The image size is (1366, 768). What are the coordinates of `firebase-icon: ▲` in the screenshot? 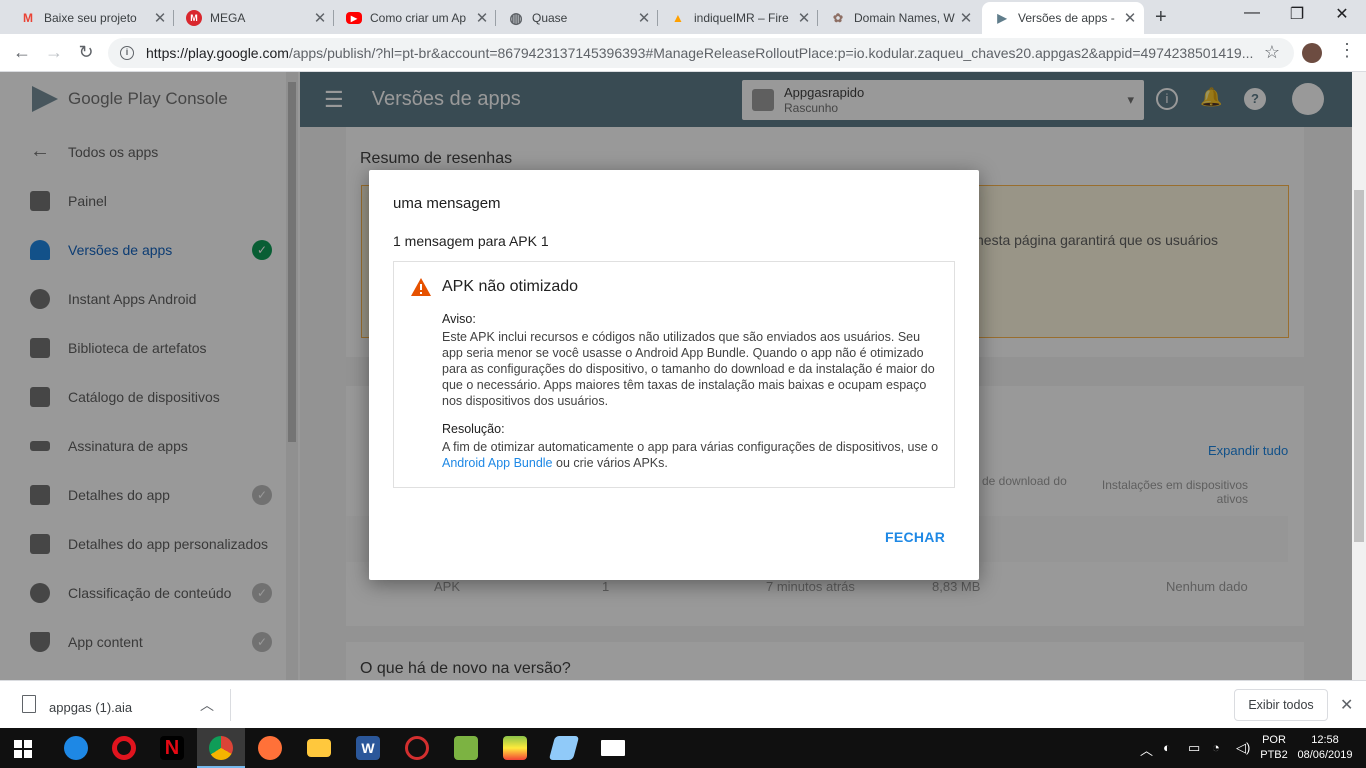 It's located at (678, 18).